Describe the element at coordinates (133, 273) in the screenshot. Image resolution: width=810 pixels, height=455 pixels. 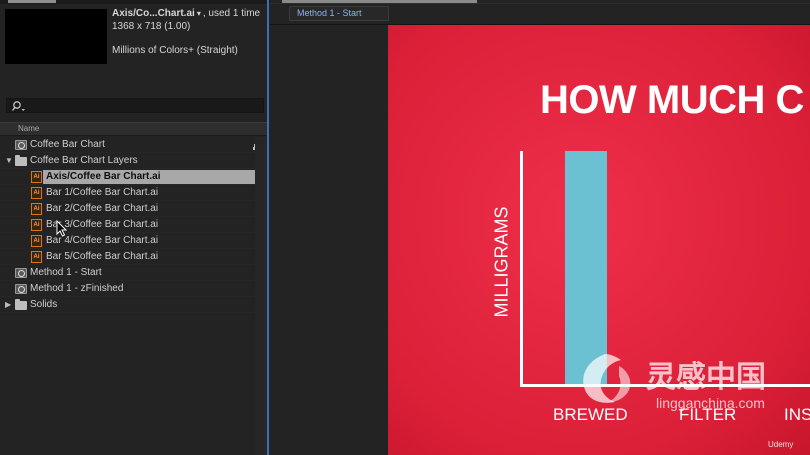
I see `project-item: Method 1 - Start` at that location.